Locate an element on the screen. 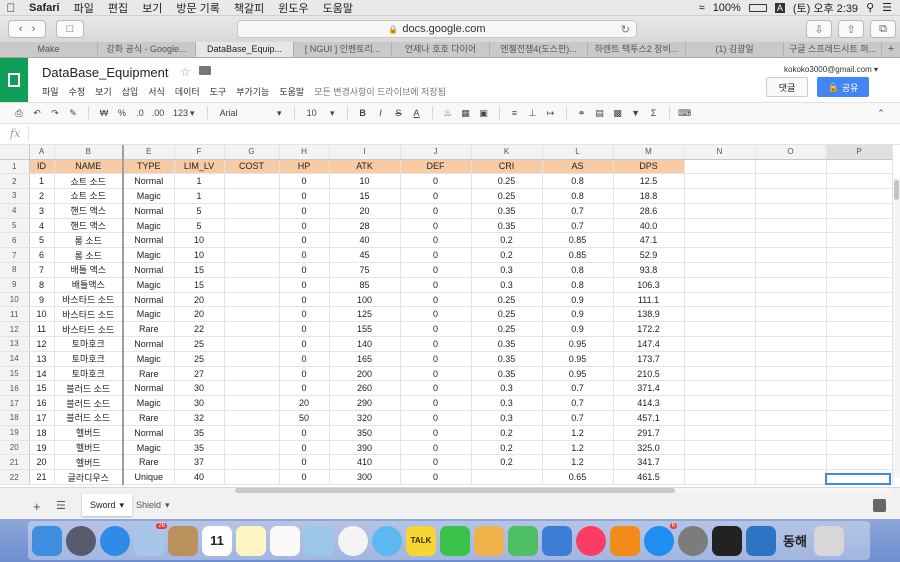  spotlight-icon: ⚲ is located at coordinates (870, 7).